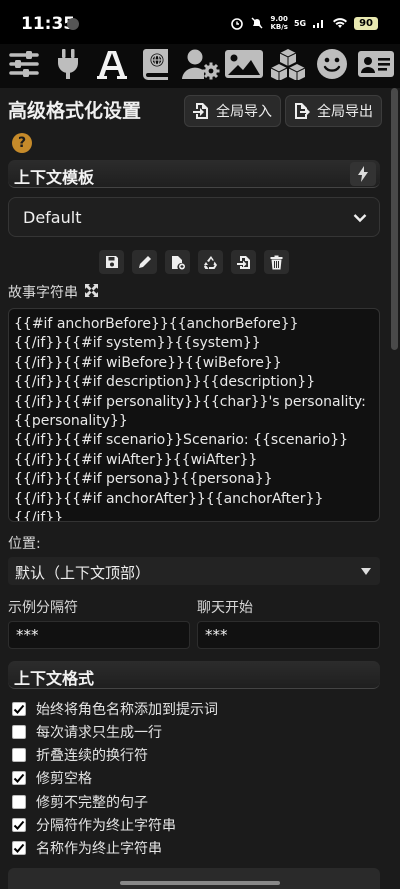 This screenshot has width=400, height=889. I want to click on bolt-icon, so click(363, 174).